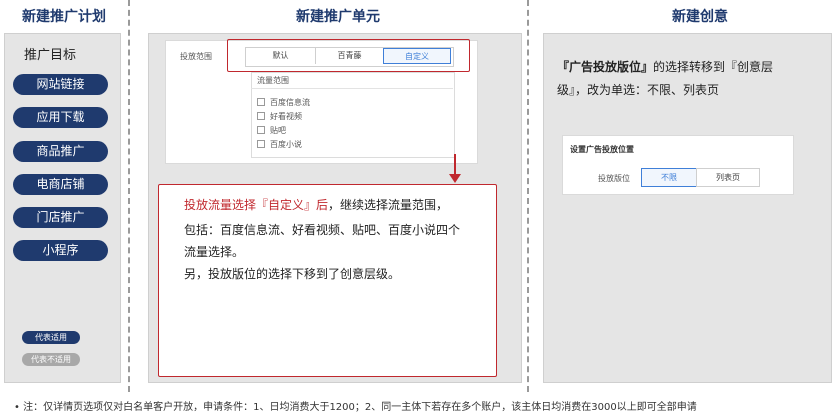  Describe the element at coordinates (349, 56) in the screenshot. I see `segment-baiqingteng: 百青藤` at that location.